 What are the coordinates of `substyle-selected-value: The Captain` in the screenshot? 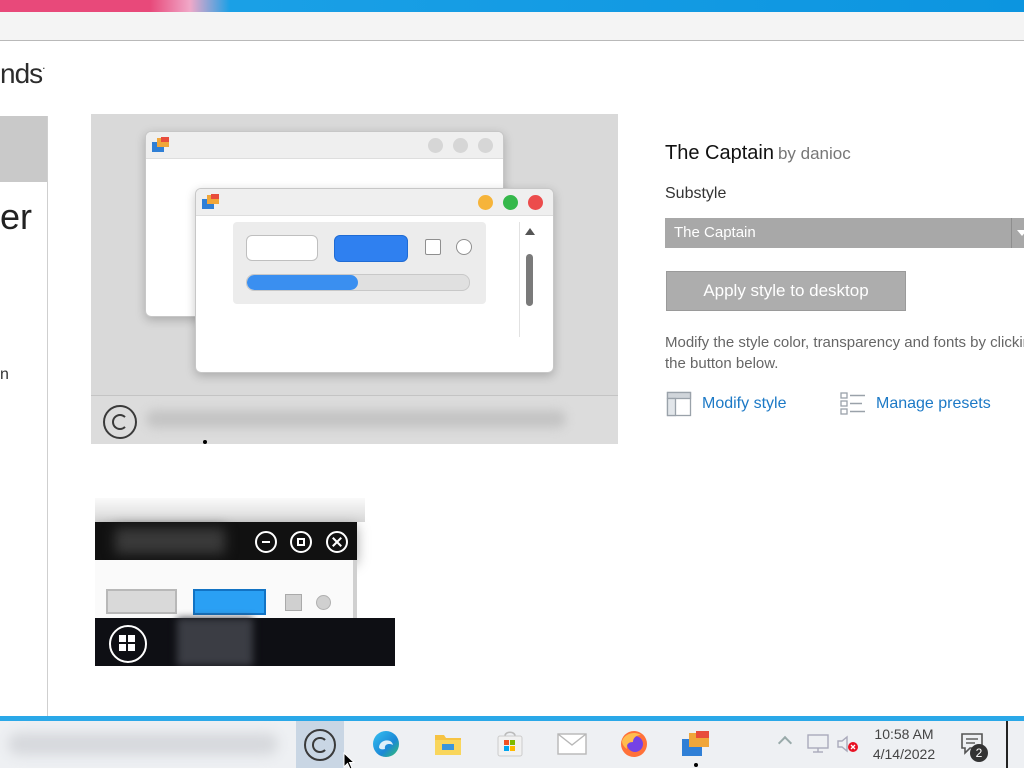 It's located at (715, 232).